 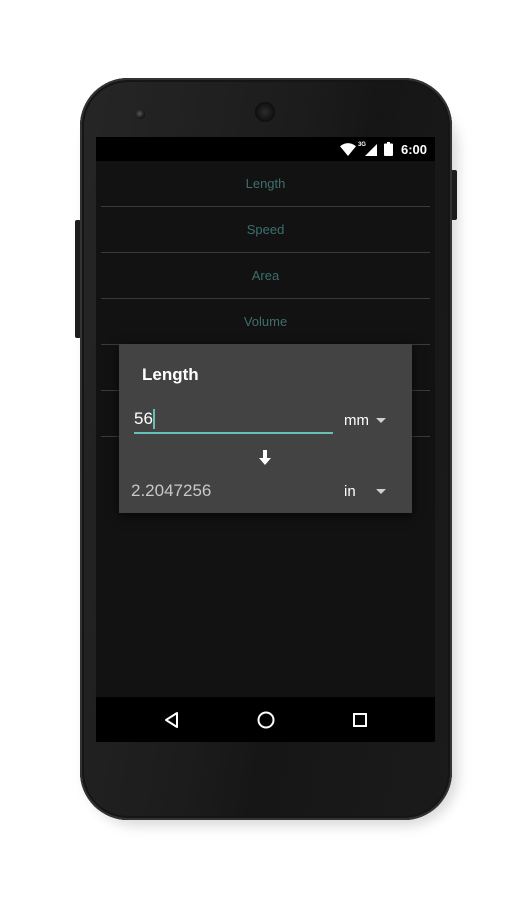 I want to click on back-icon, so click(x=171, y=719).